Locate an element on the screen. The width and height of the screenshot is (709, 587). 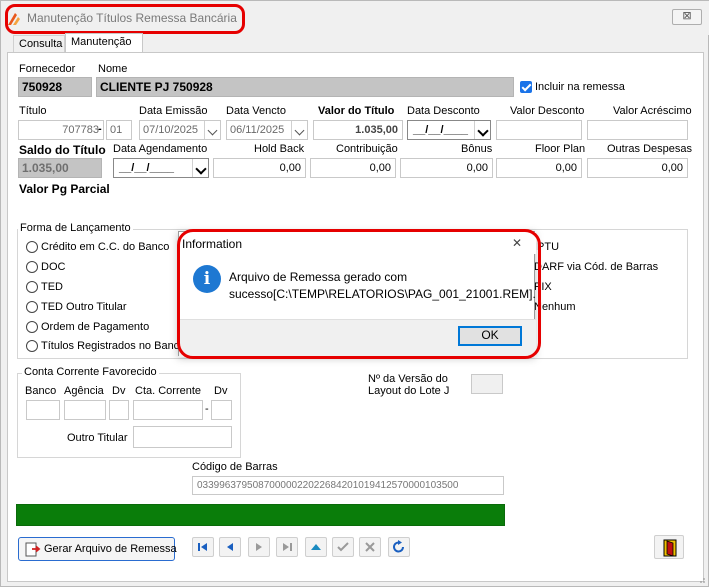
valor-acrescimo-label: Valor Acréscimo is located at coordinates (652, 111).